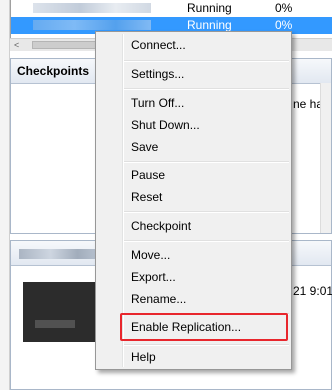 Image resolution: width=332 pixels, height=390 pixels. What do you see at coordinates (193, 226) in the screenshot?
I see `menu-item-checkpoint: Checkpoint` at bounding box center [193, 226].